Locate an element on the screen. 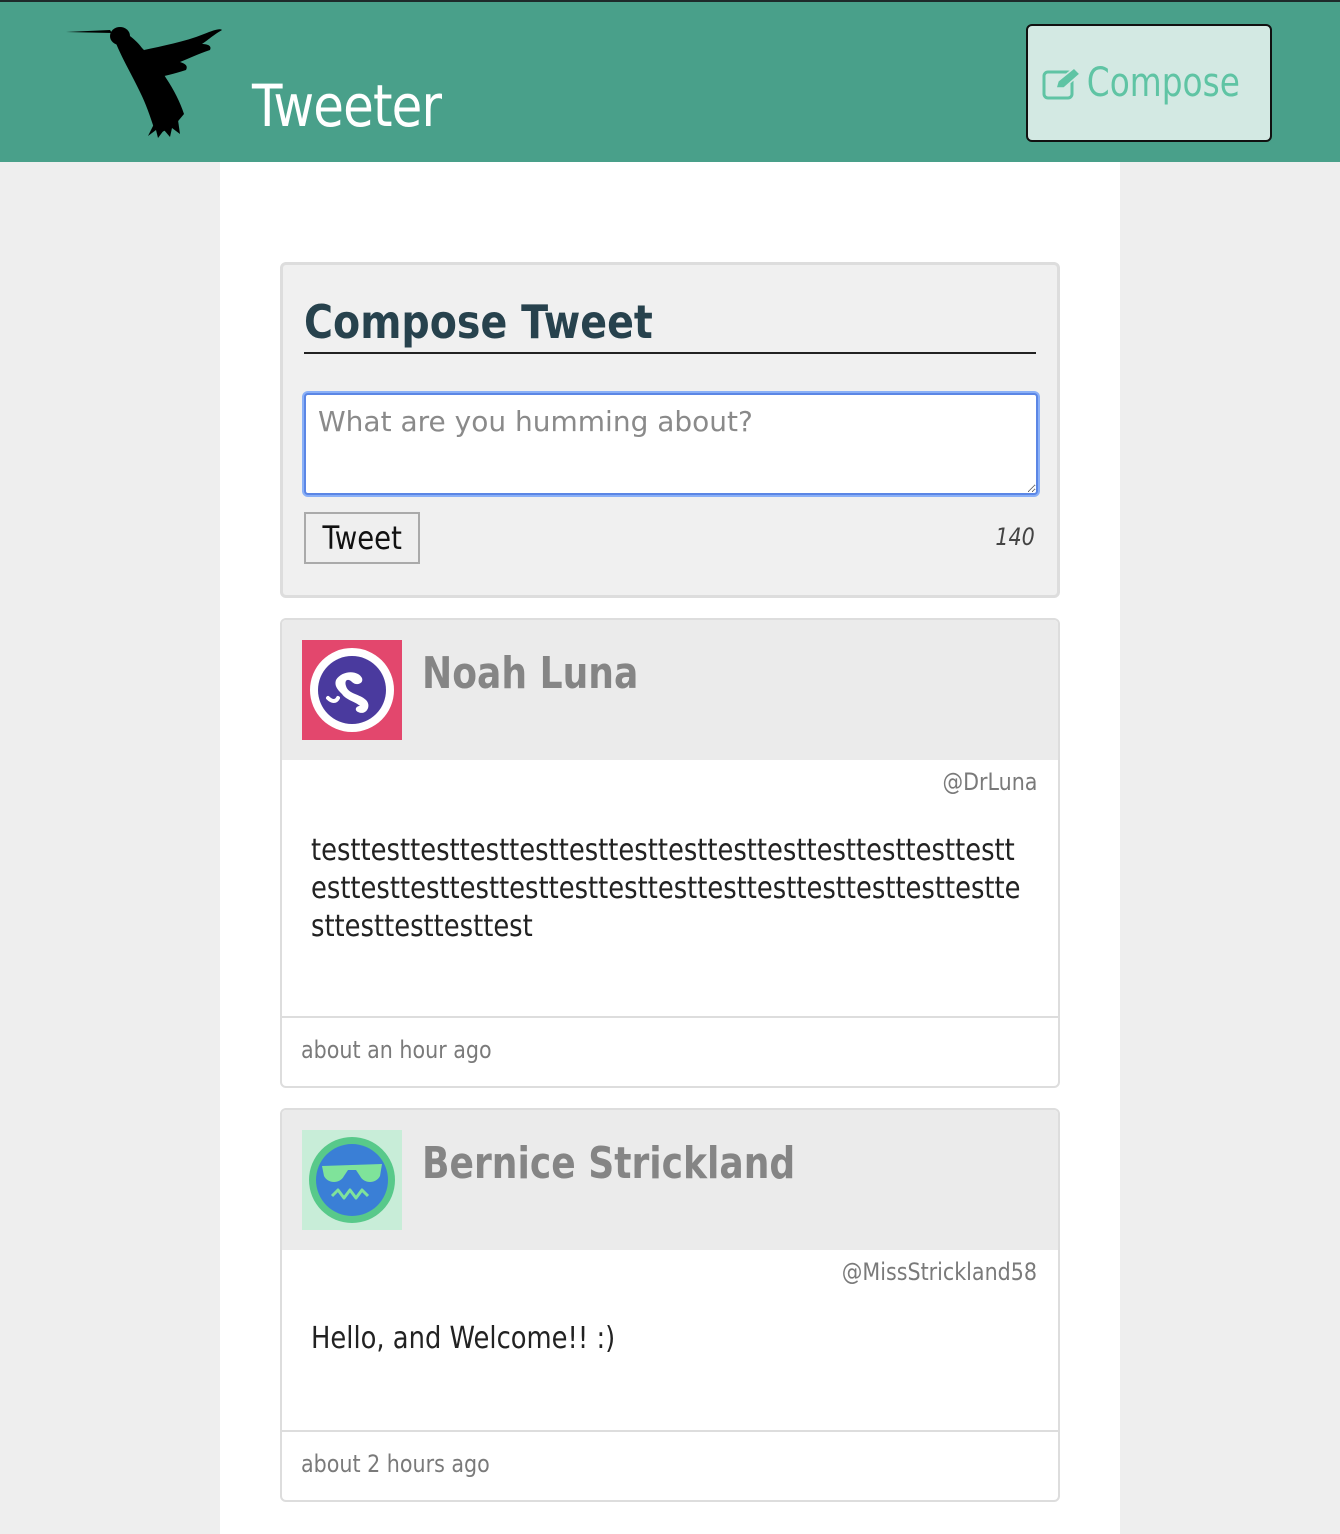 This screenshot has width=1340, height=1534. sunglasses-avatar-icon is located at coordinates (352, 1180).